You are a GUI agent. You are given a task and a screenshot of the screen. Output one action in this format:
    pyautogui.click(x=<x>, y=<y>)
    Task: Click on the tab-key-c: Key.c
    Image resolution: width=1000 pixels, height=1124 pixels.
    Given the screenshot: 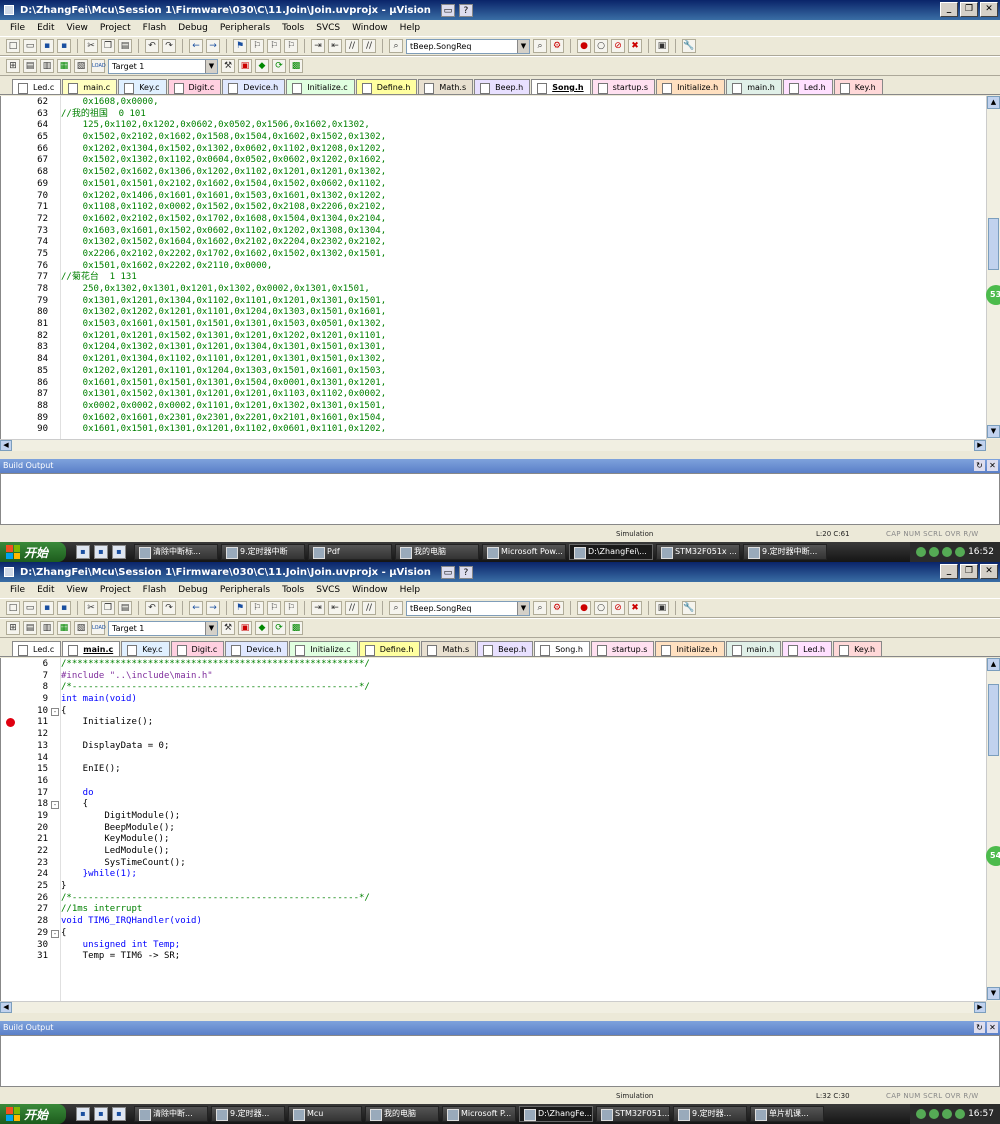 What is the action you would take?
    pyautogui.click(x=142, y=86)
    